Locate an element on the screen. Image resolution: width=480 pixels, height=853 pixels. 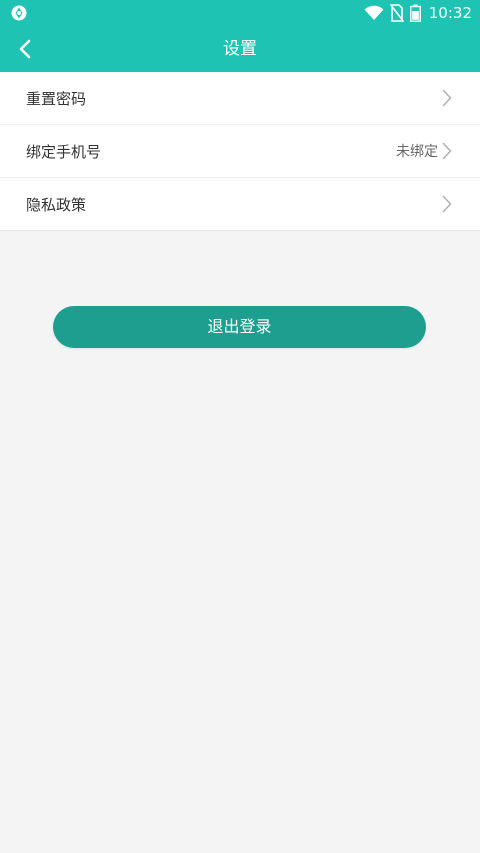
status-bar: 10:32 is located at coordinates (240, 13).